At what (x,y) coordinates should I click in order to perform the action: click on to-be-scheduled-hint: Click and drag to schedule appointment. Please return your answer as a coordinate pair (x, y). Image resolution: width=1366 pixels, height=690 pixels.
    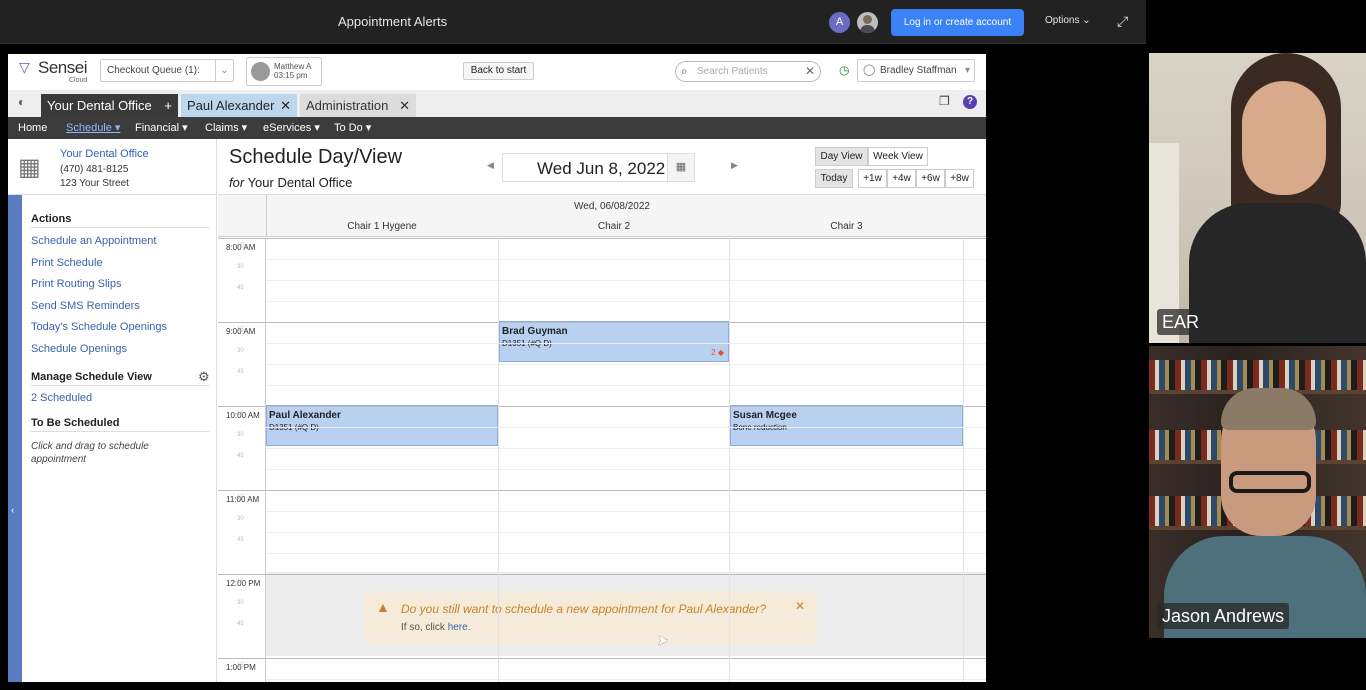
    Looking at the image, I should click on (90, 453).